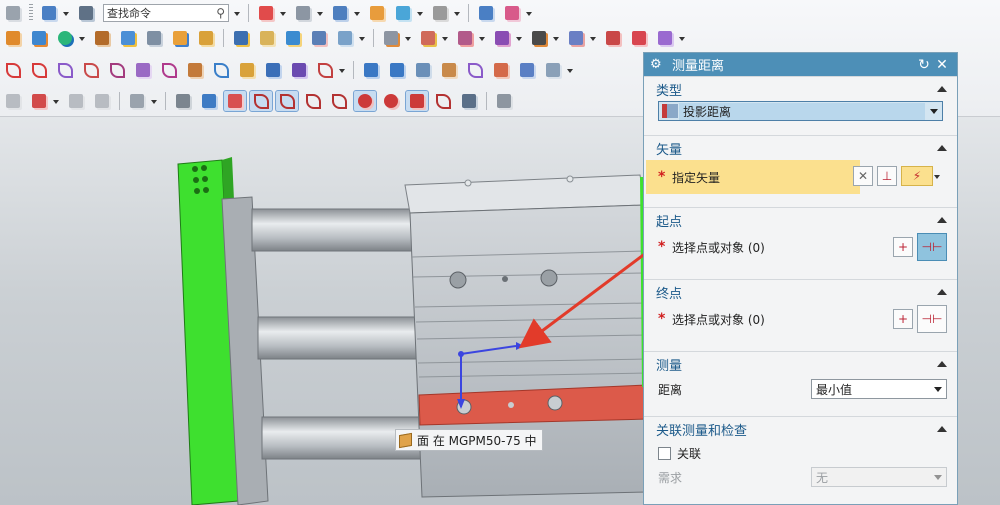 Image resolution: width=1000 pixels, height=505 pixels. What do you see at coordinates (800, 319) in the screenshot?
I see `end-point-field: * 选择点或对象 (0) + ⊣⊢` at bounding box center [800, 319].